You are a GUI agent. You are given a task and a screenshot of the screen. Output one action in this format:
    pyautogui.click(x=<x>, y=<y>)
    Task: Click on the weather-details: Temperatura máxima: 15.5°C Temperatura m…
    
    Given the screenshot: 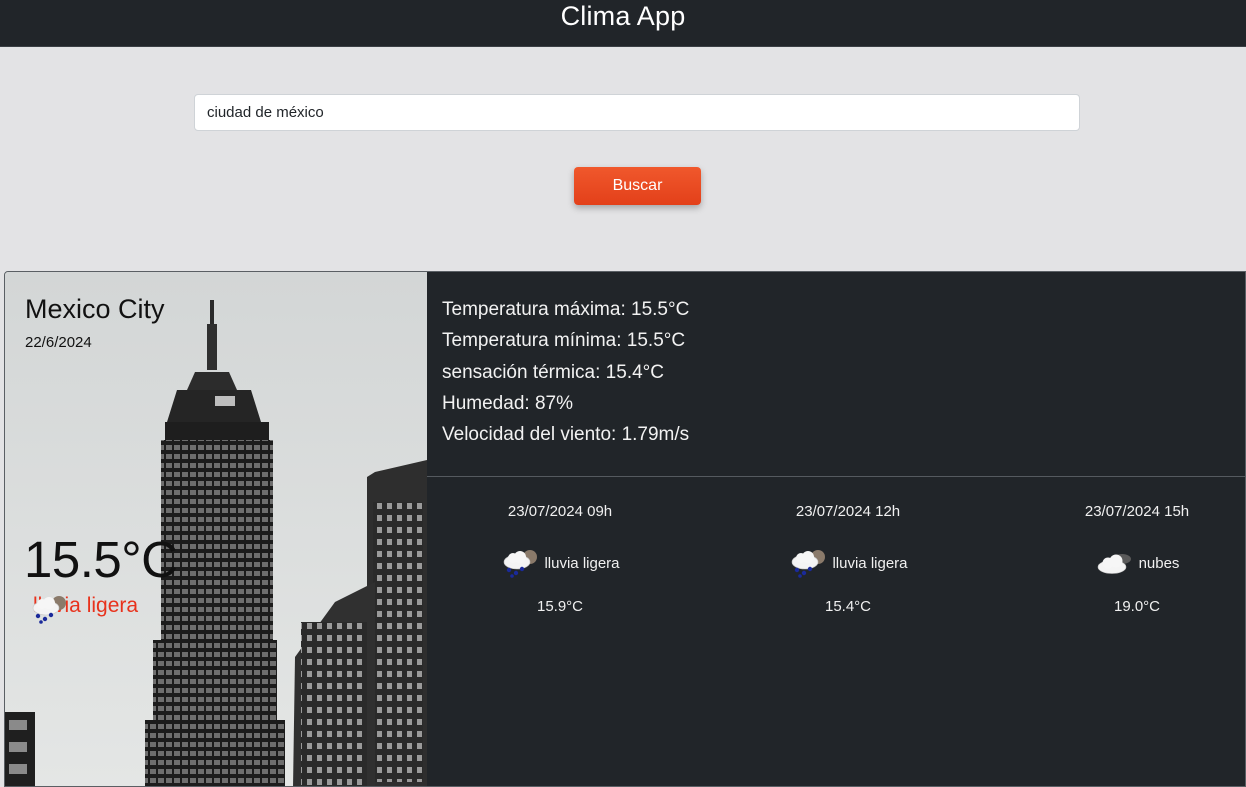 What is the action you would take?
    pyautogui.click(x=565, y=372)
    